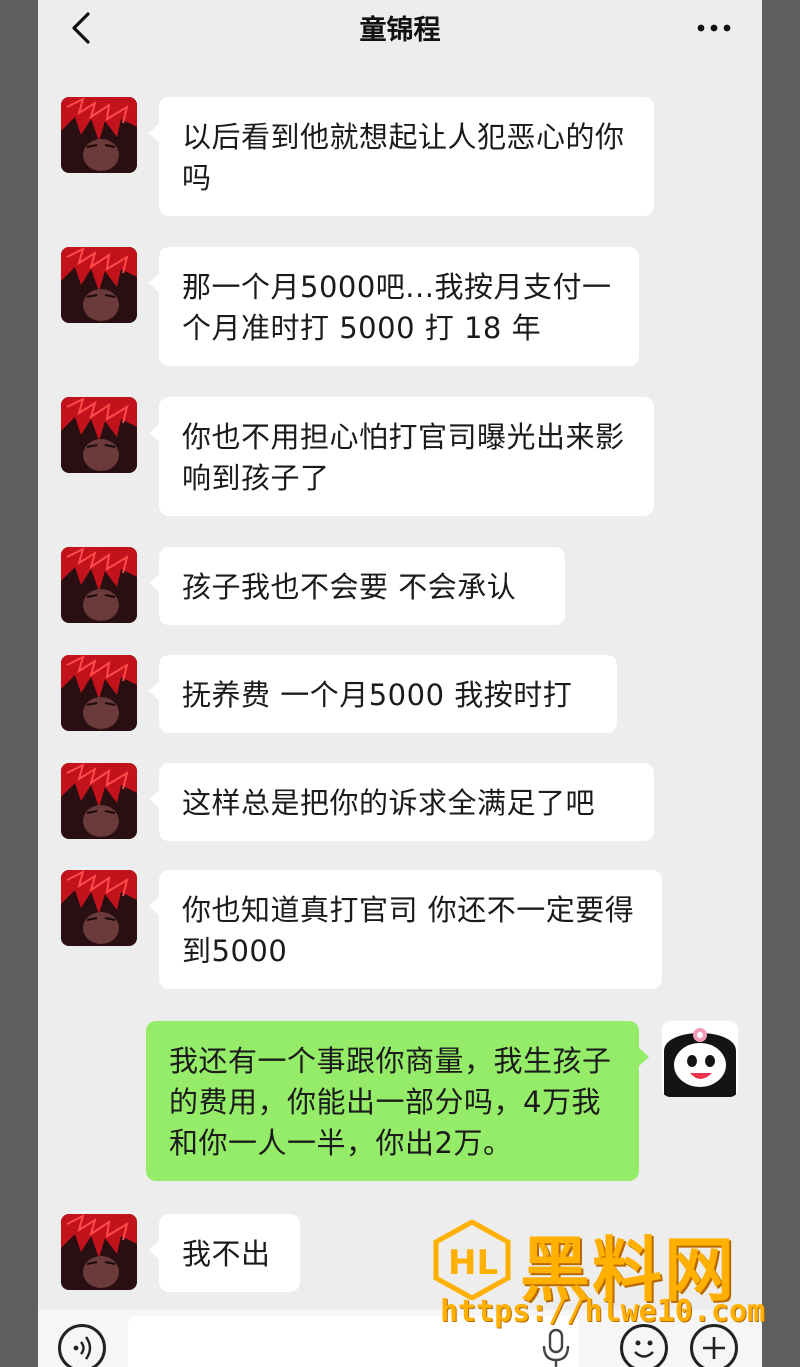 The width and height of the screenshot is (800, 1367). I want to click on svg-text: HL, so click(473, 1263).